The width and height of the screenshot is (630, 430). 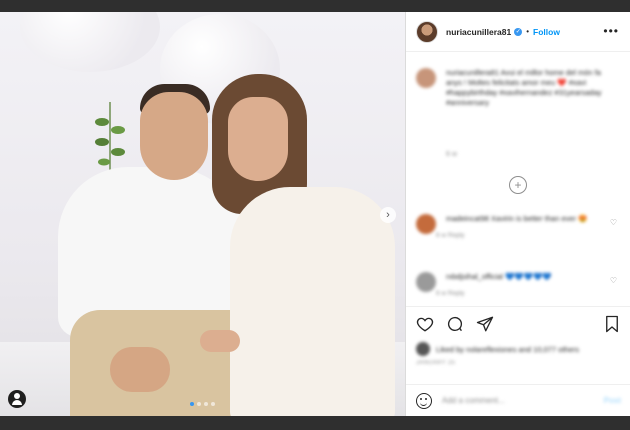 What do you see at coordinates (455, 324) in the screenshot?
I see `comment-bubble-icon` at bounding box center [455, 324].